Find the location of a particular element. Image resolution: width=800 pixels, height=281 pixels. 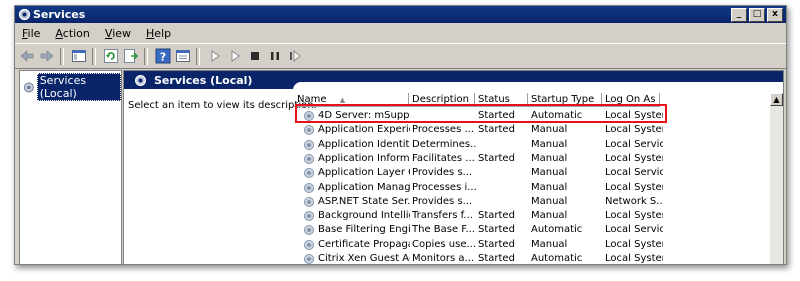

back-button is located at coordinates (27, 56).